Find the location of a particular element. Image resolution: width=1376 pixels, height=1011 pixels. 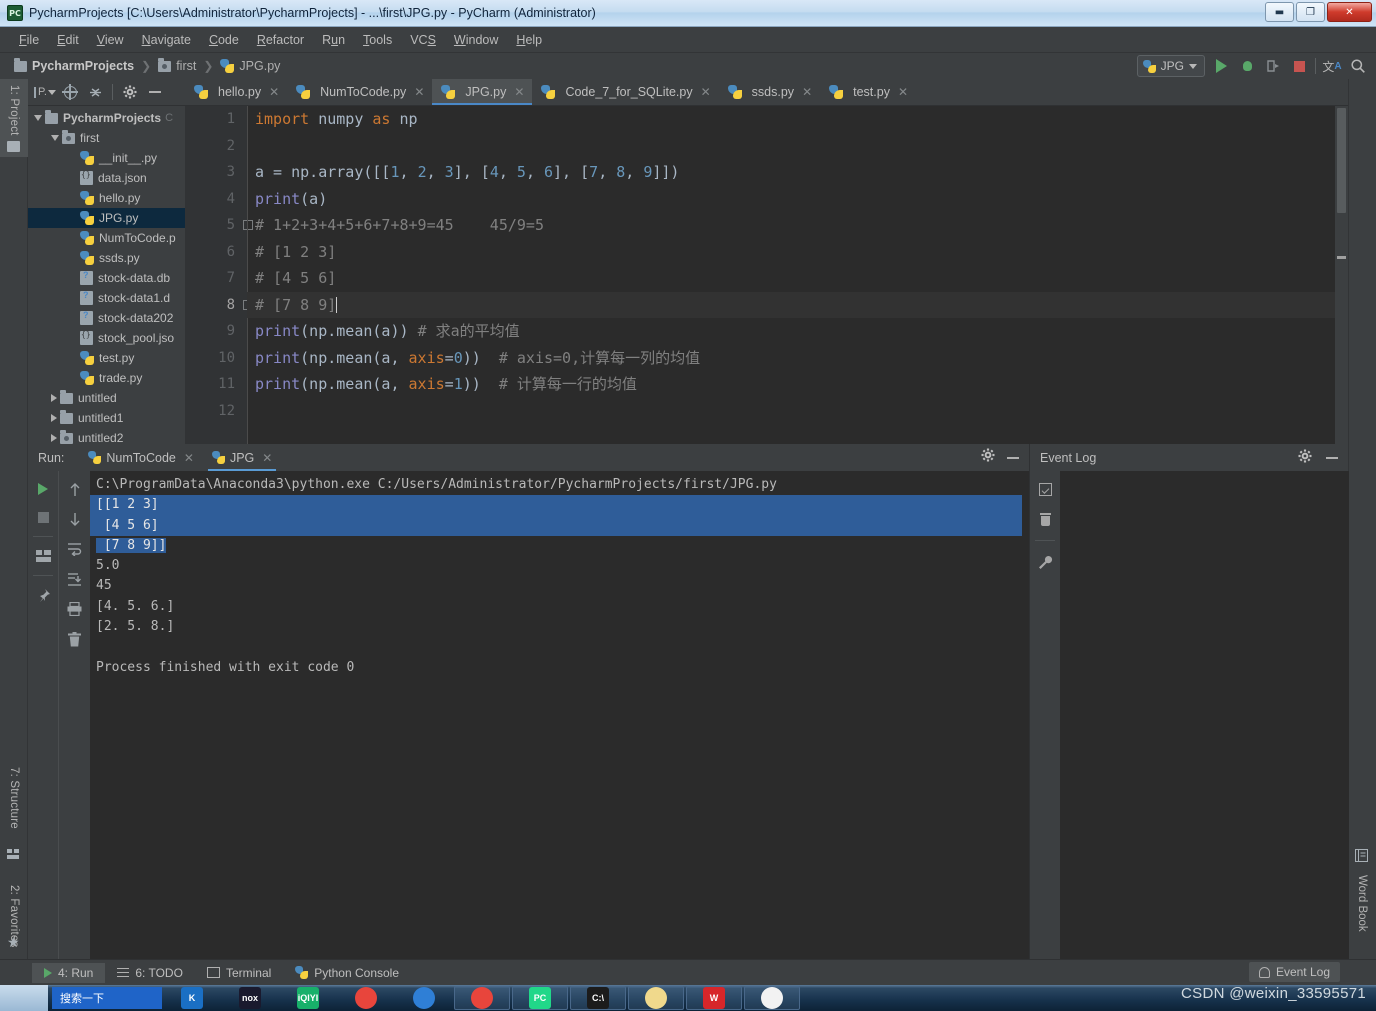

taskbar-app-iqiyi: iQIYI is located at coordinates (308, 998).